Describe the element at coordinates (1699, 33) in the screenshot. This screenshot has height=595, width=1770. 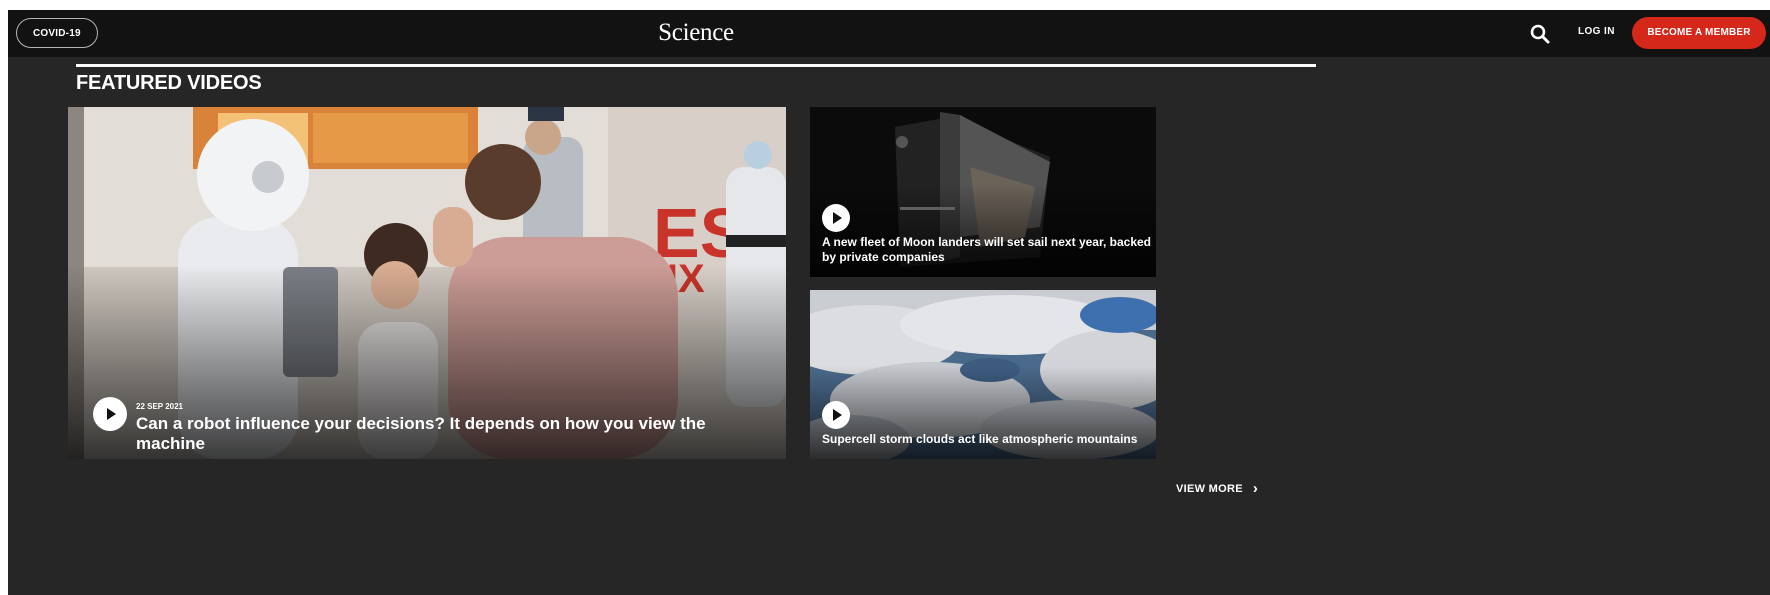
I see `become-member-button: BECOME A MEMBER` at that location.